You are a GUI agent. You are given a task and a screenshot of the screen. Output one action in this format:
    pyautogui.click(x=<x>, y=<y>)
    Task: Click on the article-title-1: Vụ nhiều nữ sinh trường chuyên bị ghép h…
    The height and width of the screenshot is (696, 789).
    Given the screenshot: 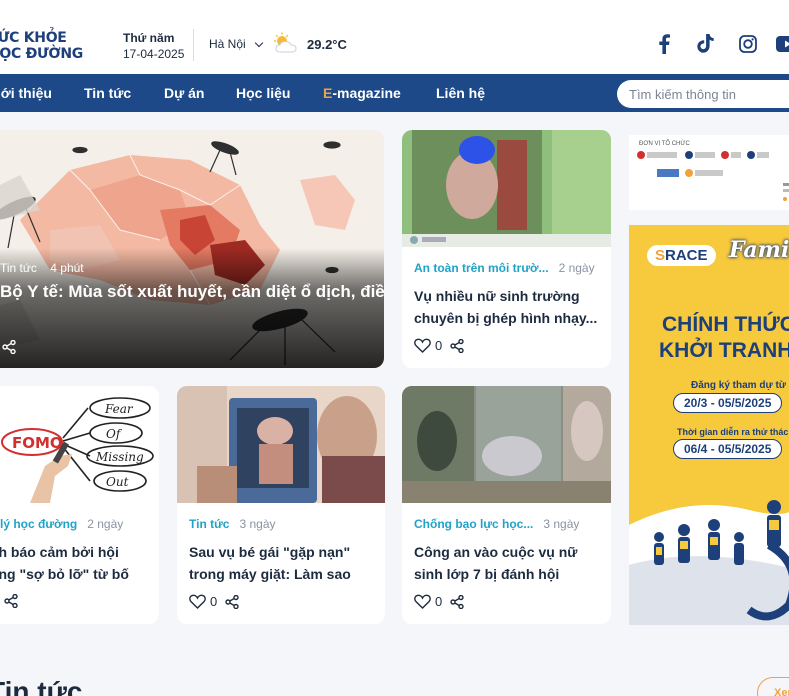 What is the action you would take?
    pyautogui.click(x=506, y=307)
    